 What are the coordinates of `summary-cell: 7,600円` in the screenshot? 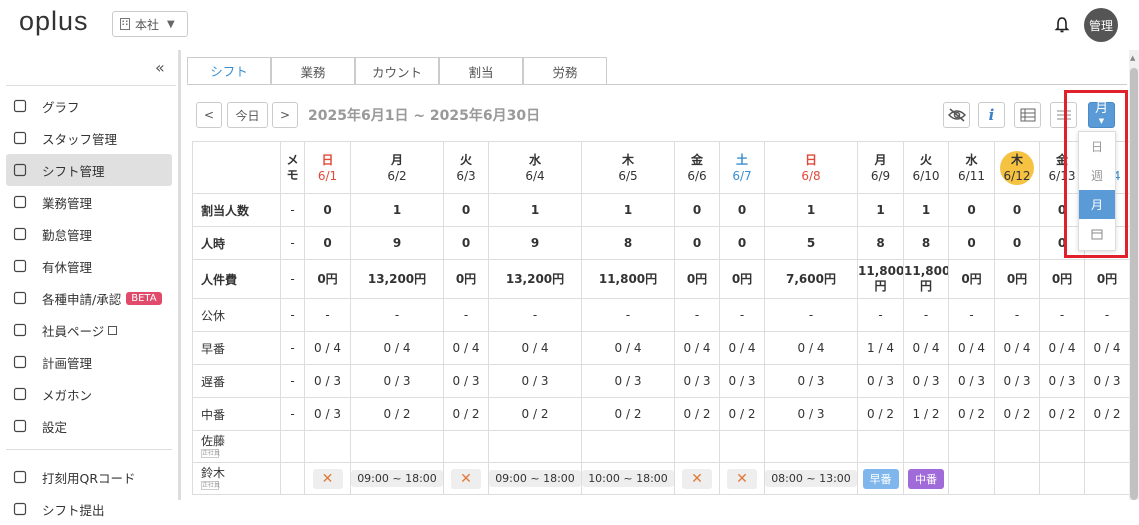 It's located at (811, 279).